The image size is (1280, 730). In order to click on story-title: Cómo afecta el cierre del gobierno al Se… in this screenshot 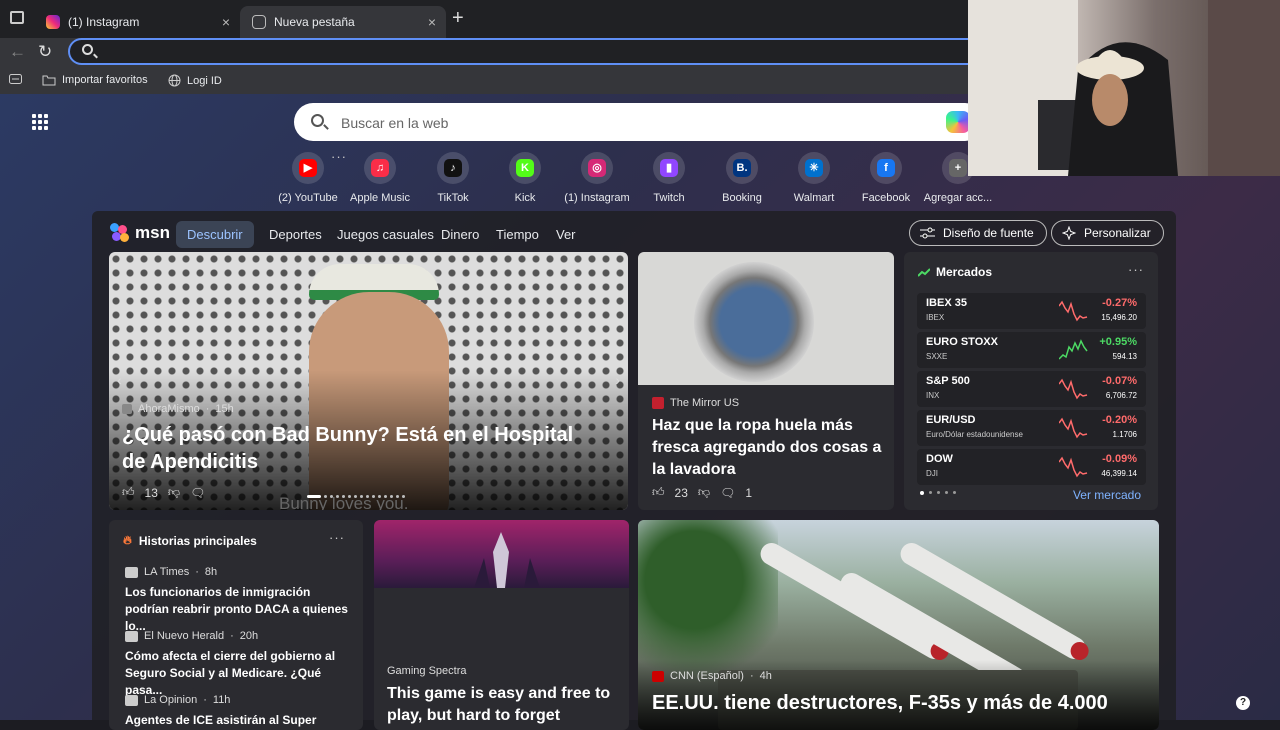, I will do `click(238, 673)`.